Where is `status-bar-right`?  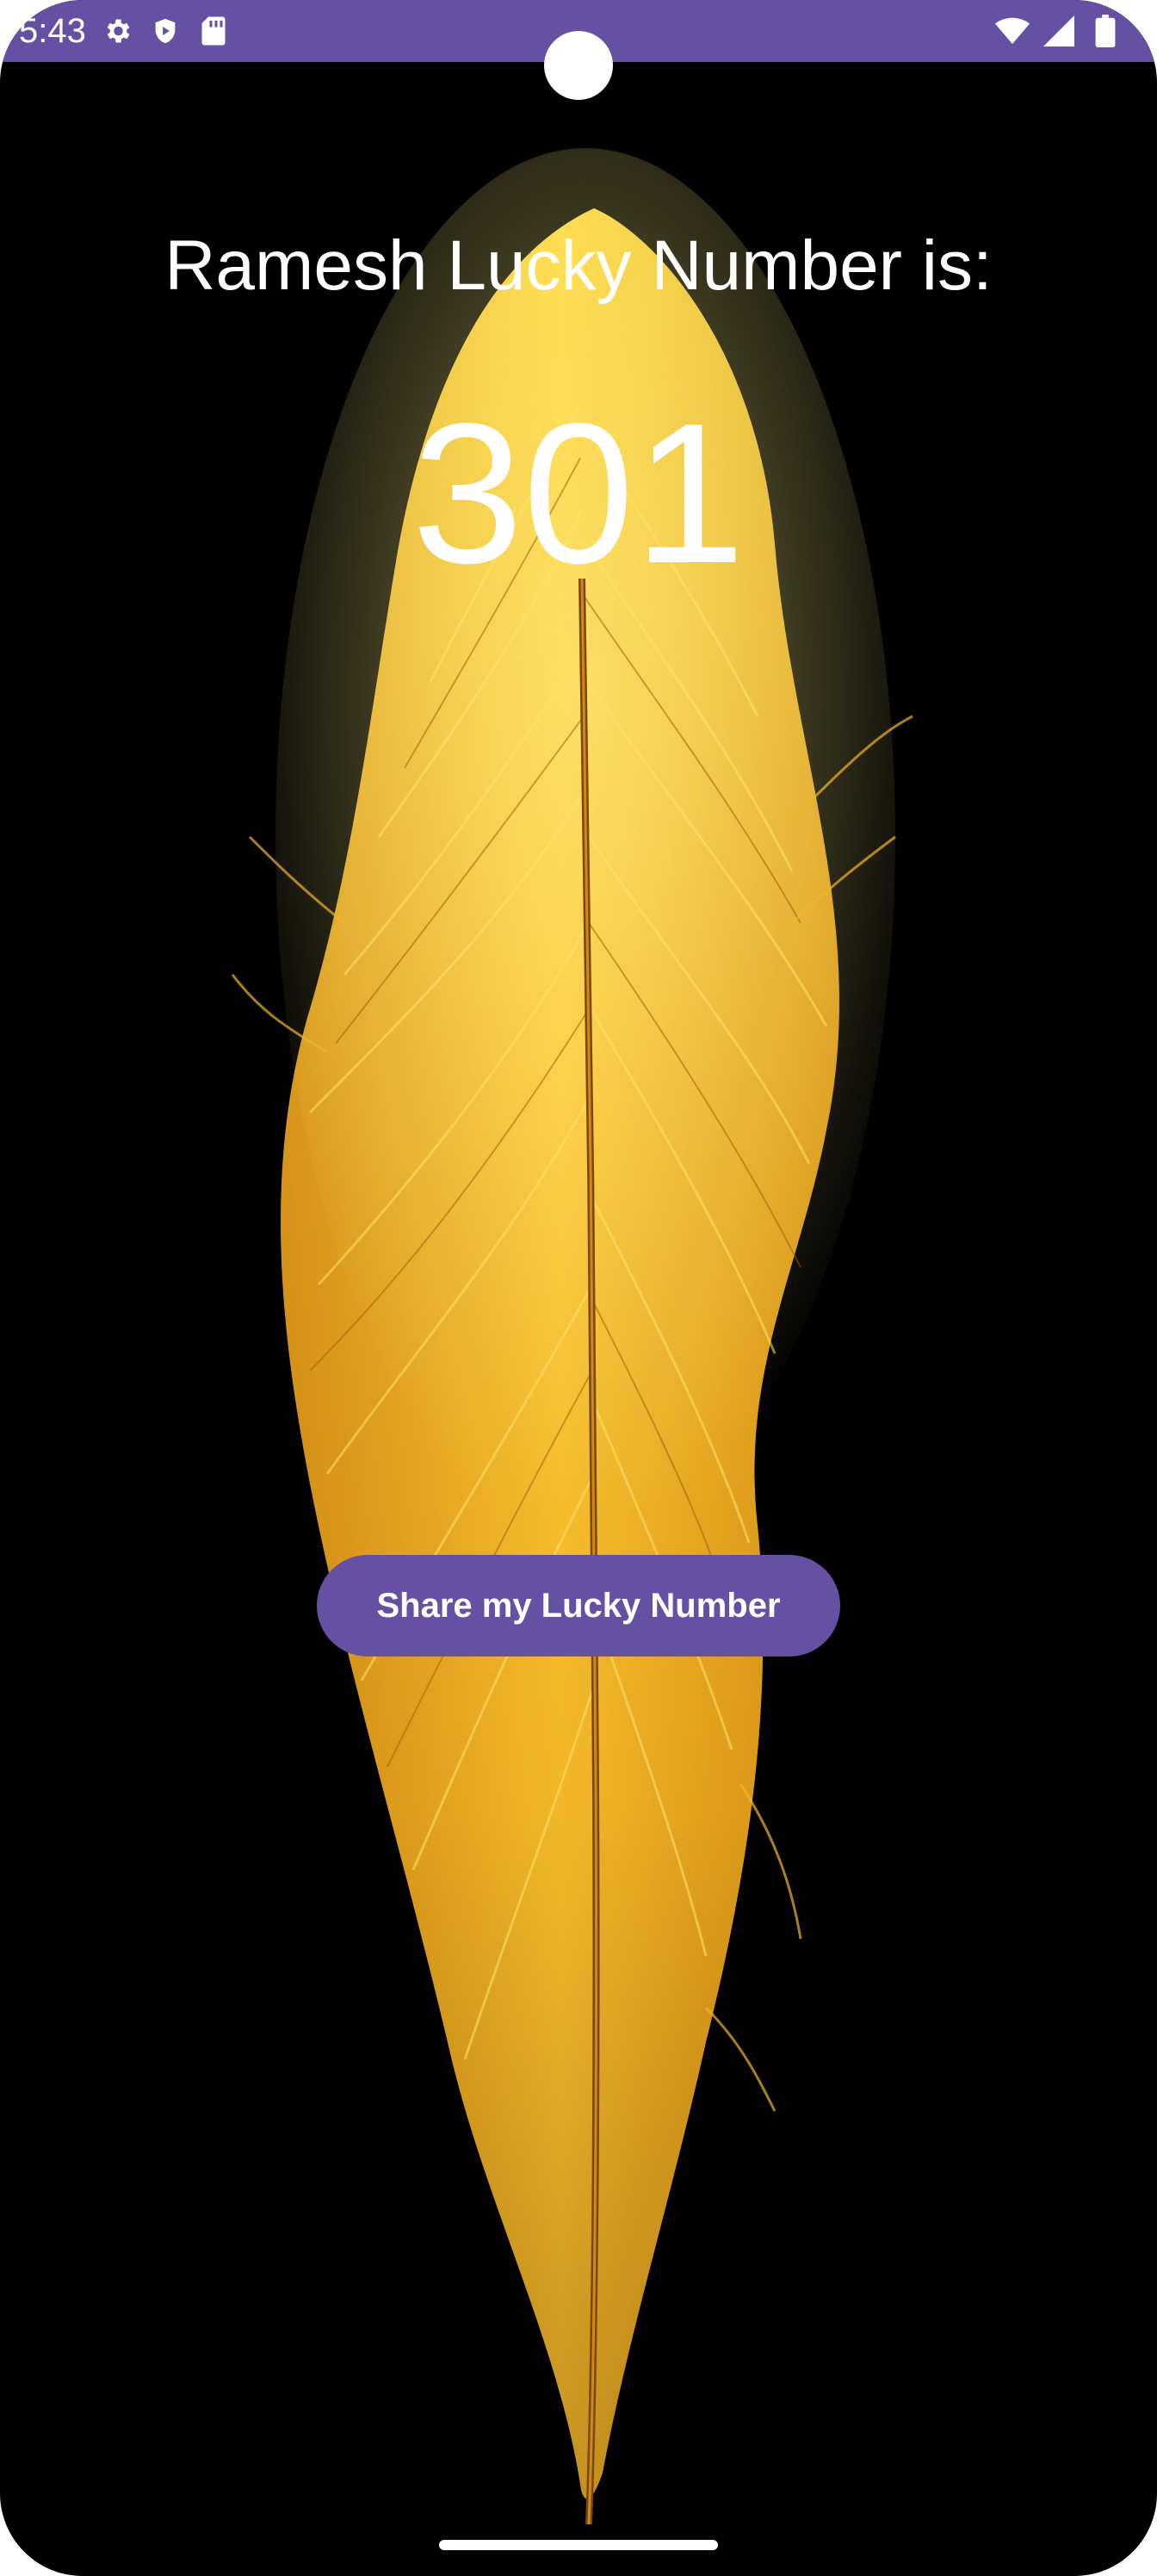
status-bar-right is located at coordinates (1059, 31).